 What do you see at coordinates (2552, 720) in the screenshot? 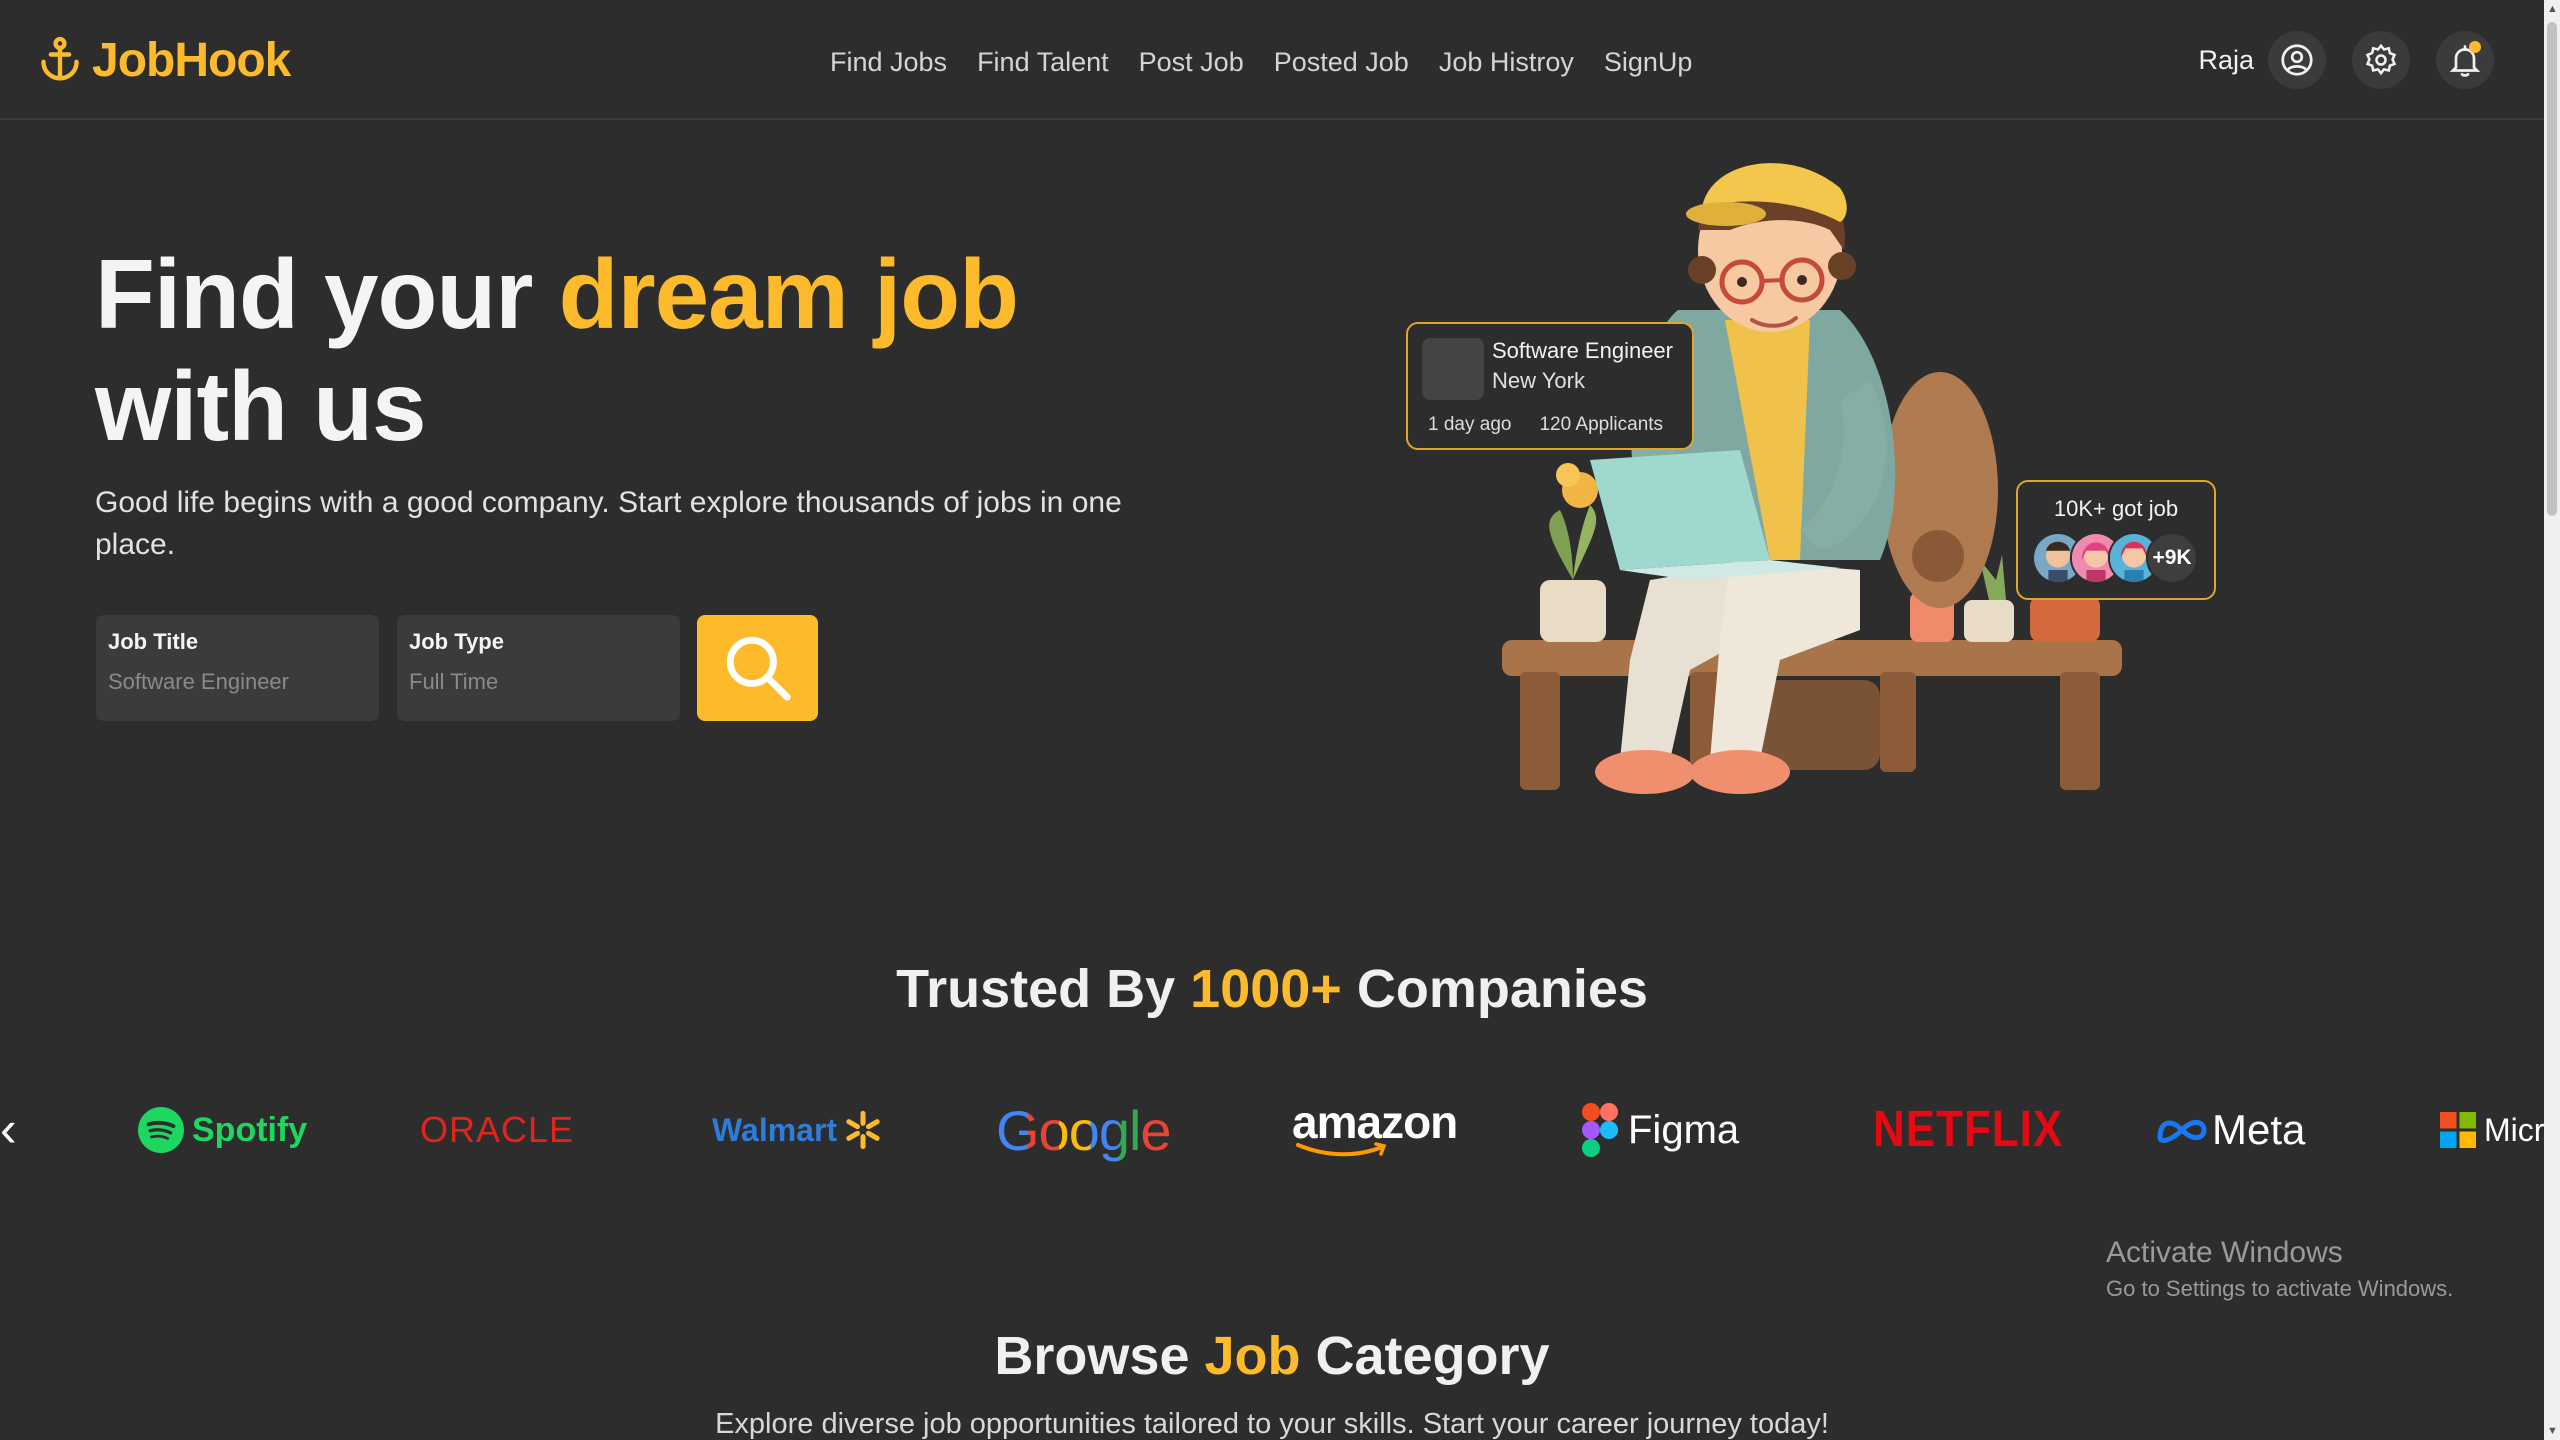
I see `page-scrollbar: ▲ ▼` at bounding box center [2552, 720].